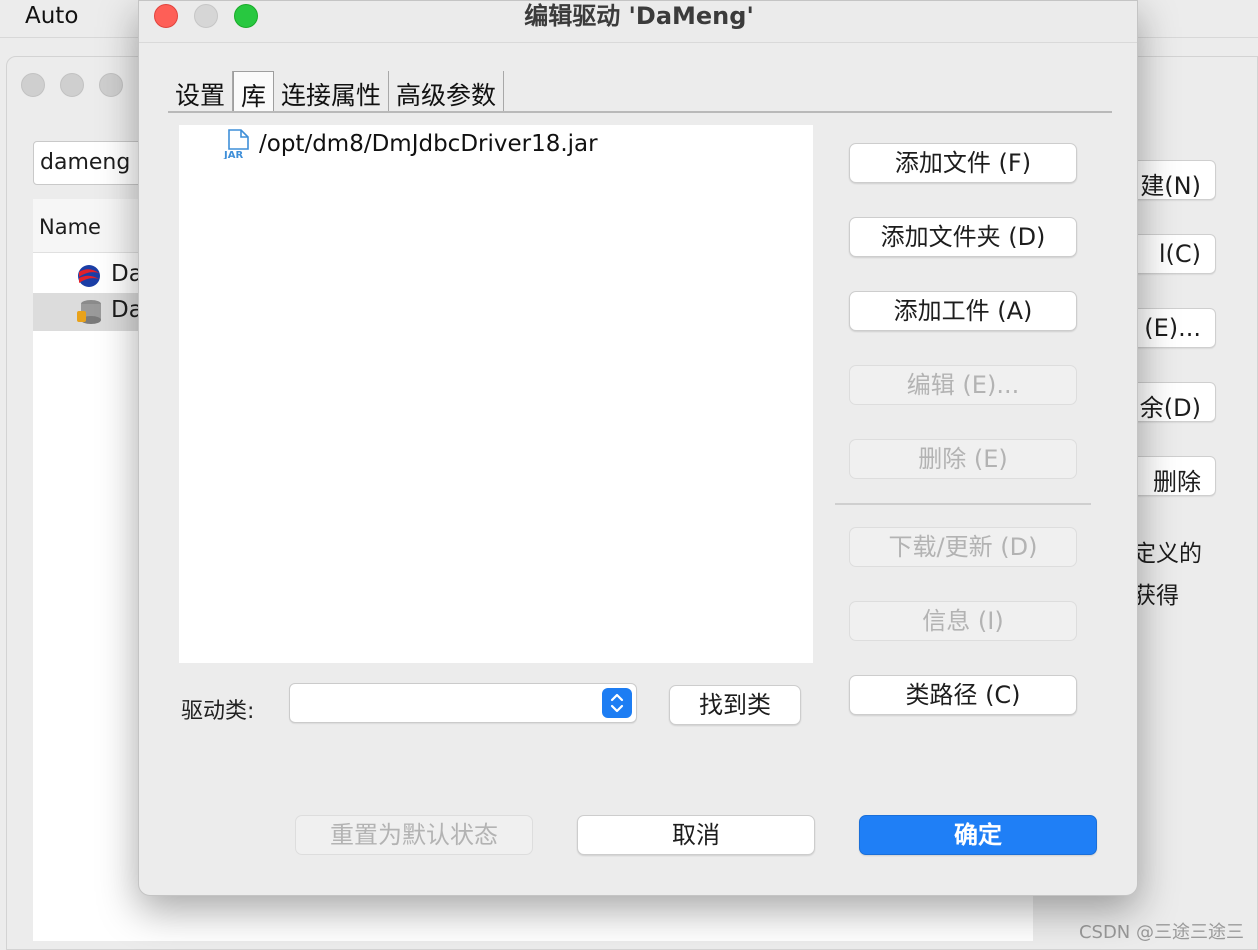  I want to click on background-window-controls, so click(72, 85).